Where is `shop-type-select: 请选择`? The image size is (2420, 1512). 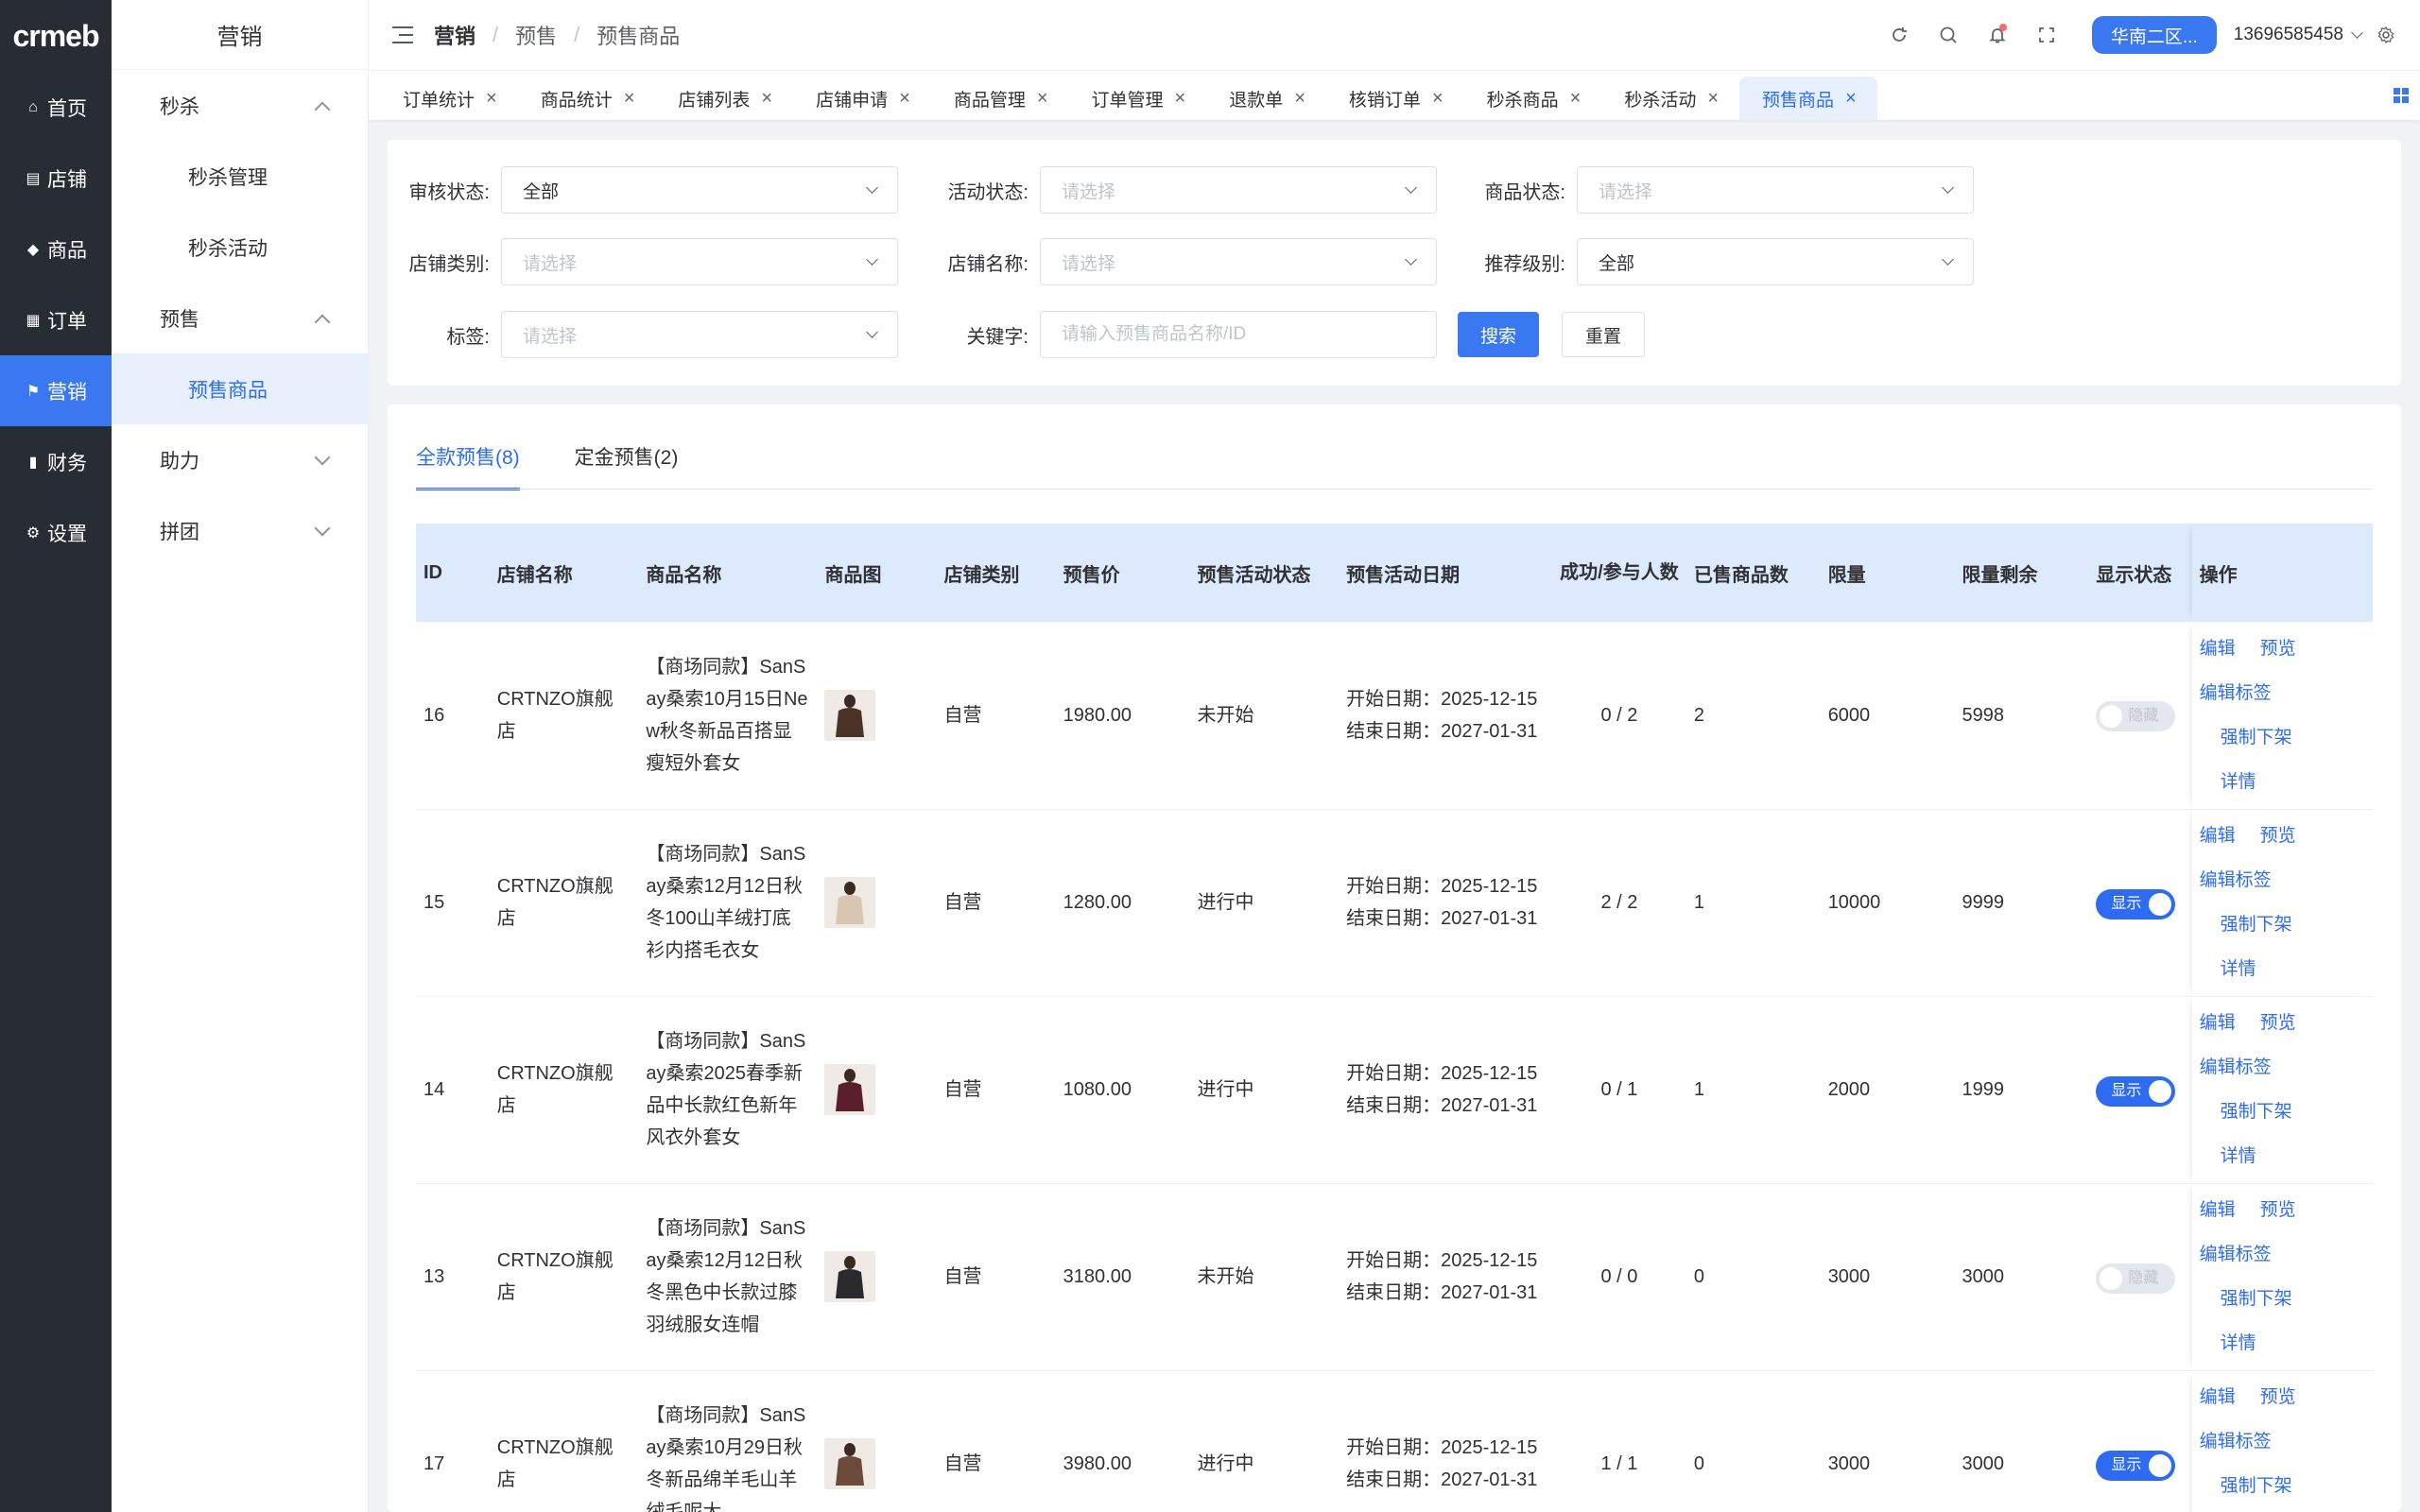
shop-type-select: 请选择 is located at coordinates (699, 261).